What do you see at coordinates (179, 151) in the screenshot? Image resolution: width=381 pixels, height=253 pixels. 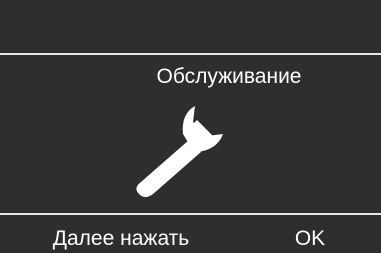 I see `wrench-icon` at bounding box center [179, 151].